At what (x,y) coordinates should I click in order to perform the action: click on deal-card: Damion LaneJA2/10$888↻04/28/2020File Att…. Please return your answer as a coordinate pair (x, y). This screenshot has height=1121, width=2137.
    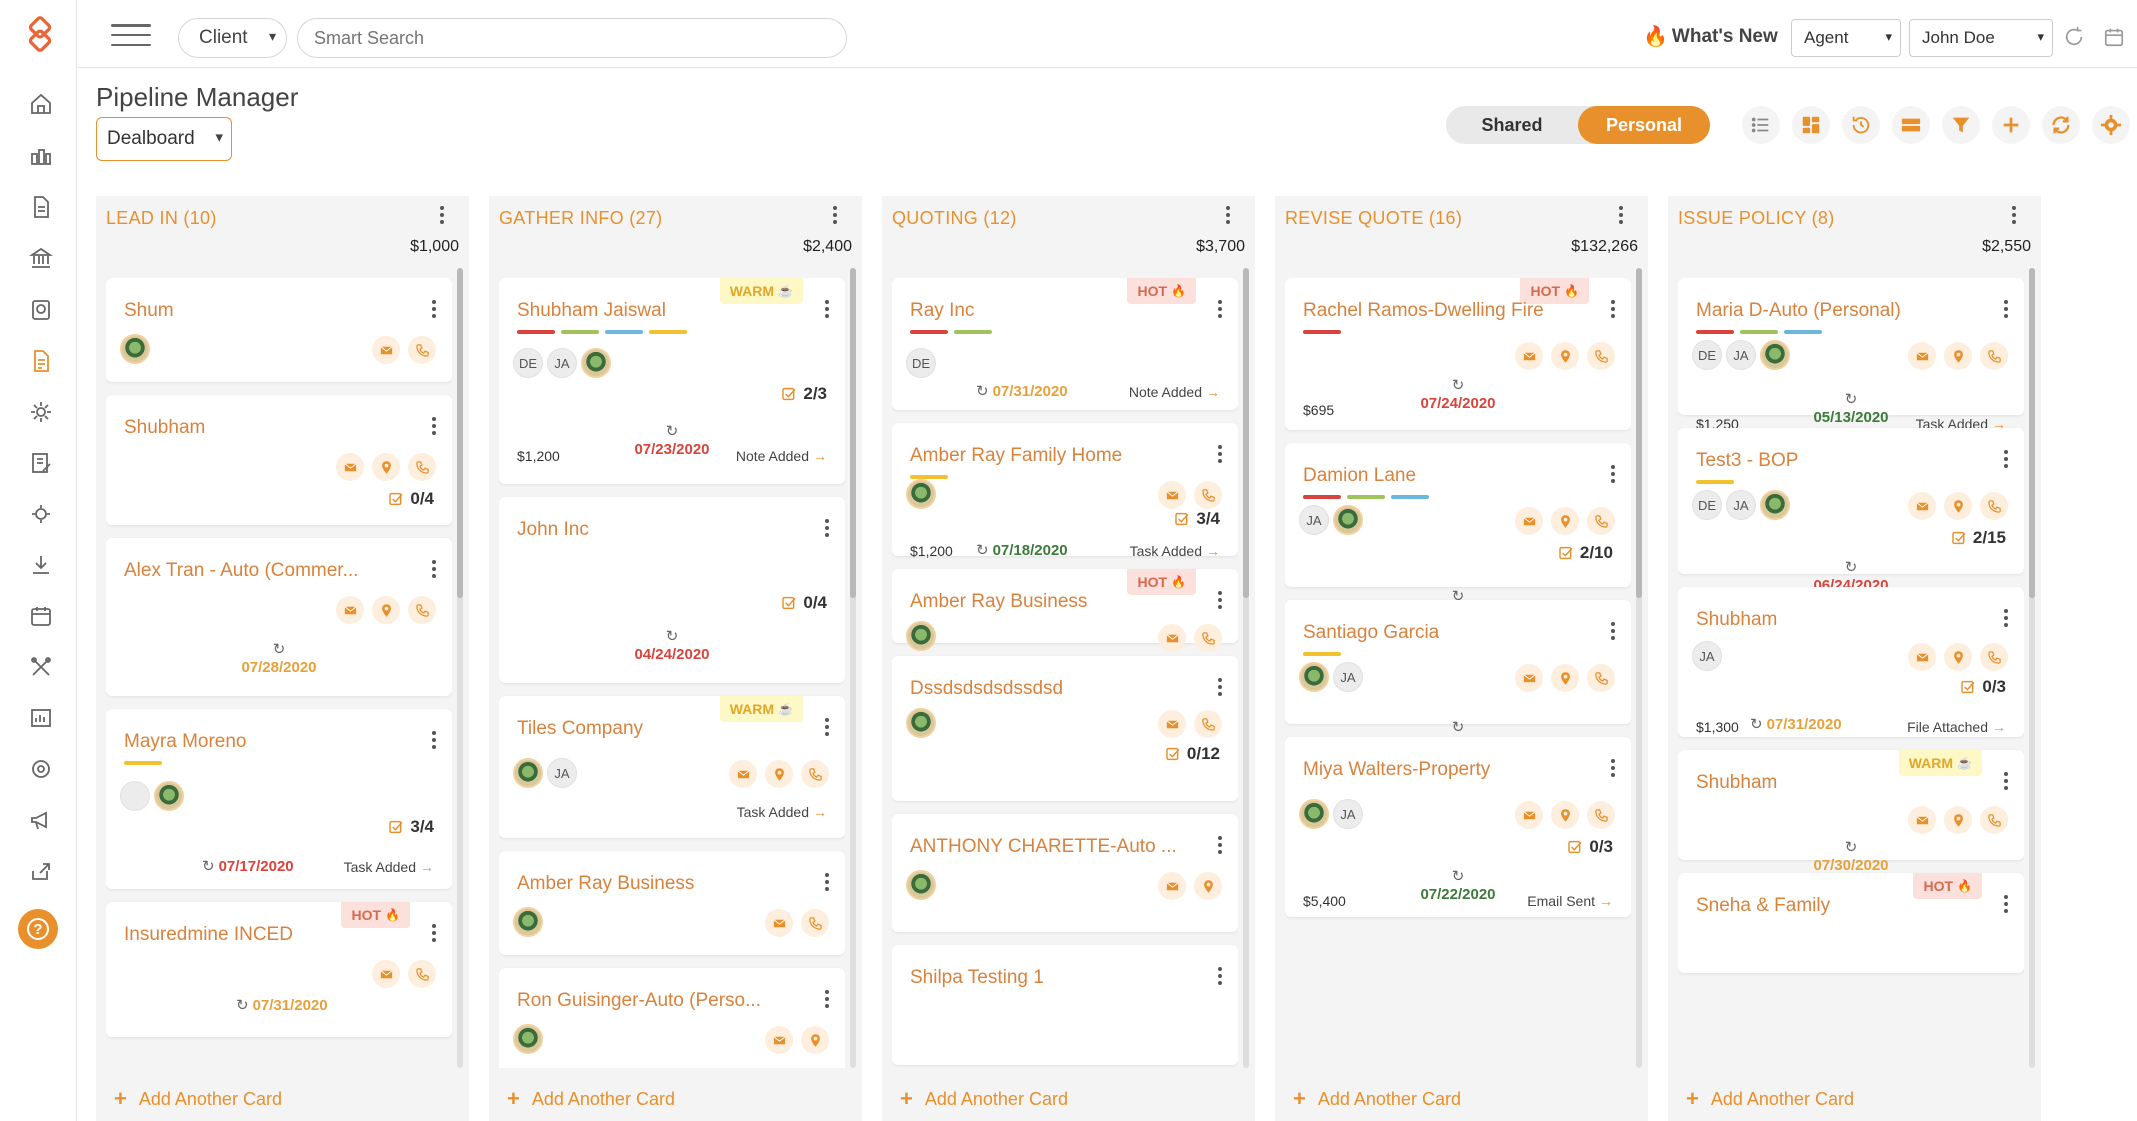
    Looking at the image, I should click on (1458, 536).